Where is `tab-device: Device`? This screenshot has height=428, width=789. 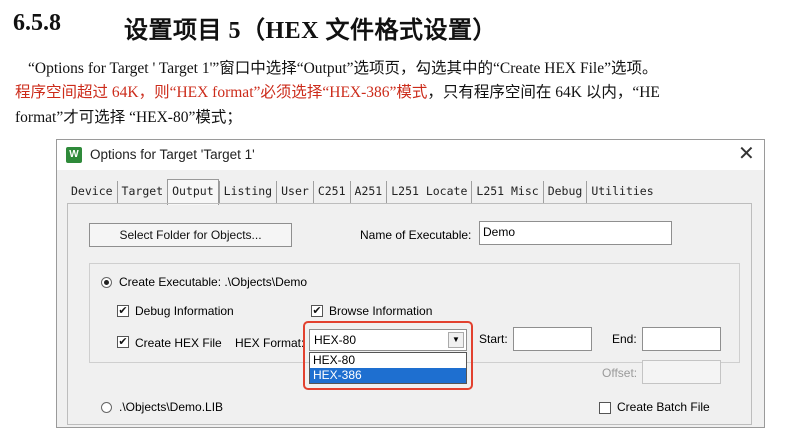
tab-device: Device is located at coordinates (92, 192).